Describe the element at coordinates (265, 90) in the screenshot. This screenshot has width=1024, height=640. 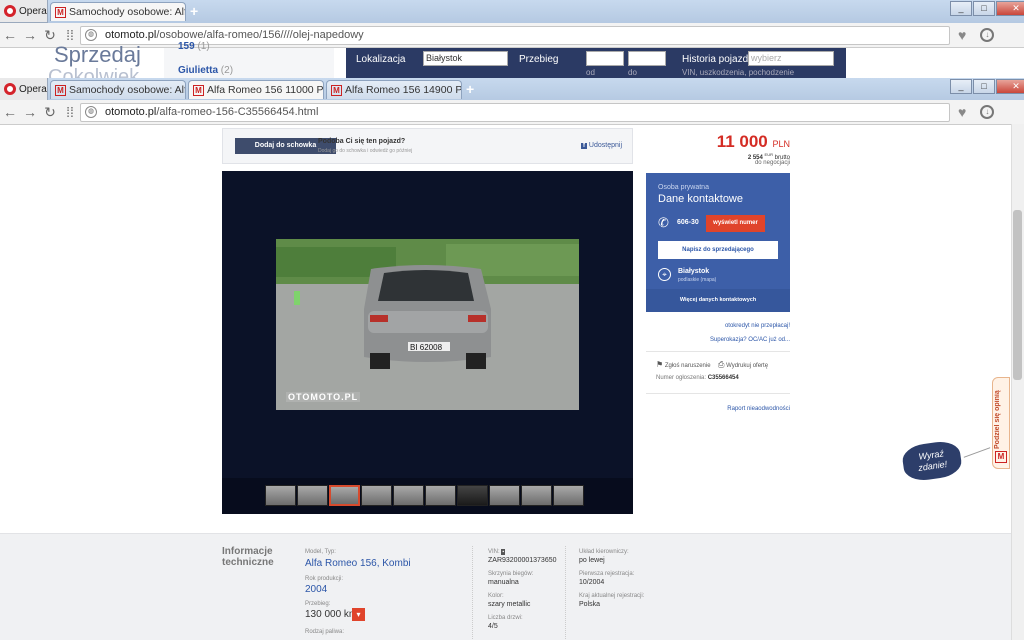
I see `tab-title: Alfa Romeo 156 11000 PLN` at that location.